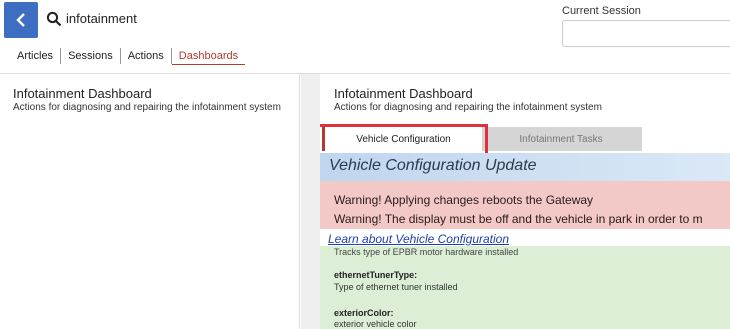 Image resolution: width=730 pixels, height=329 pixels. Describe the element at coordinates (216, 18) in the screenshot. I see `search-input` at that location.